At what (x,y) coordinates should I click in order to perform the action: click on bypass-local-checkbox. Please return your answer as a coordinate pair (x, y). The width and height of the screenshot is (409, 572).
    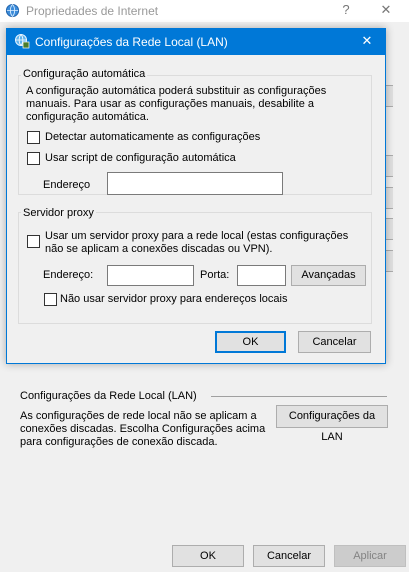
    Looking at the image, I should click on (50, 299).